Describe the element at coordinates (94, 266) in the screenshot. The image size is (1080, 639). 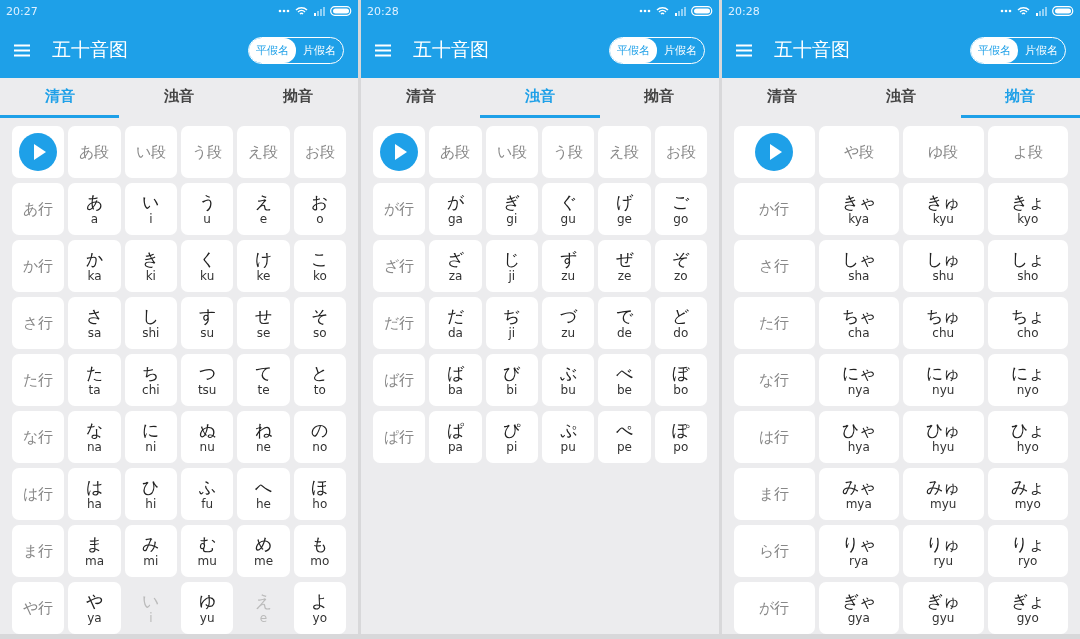
I see `kana-card: か ka` at that location.